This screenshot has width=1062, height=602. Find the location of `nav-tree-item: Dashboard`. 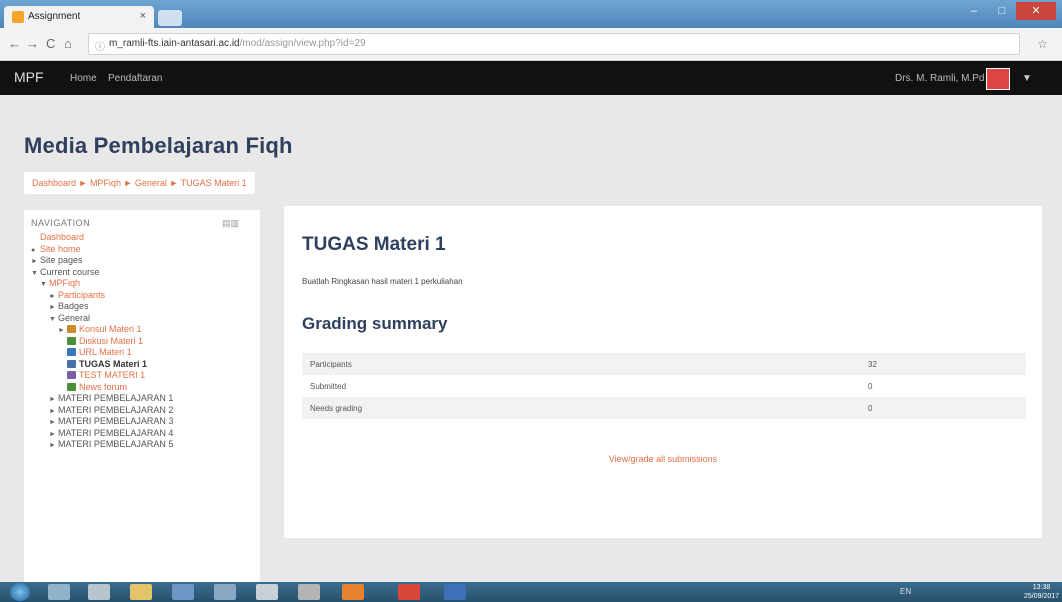

nav-tree-item: Dashboard is located at coordinates (142, 238).